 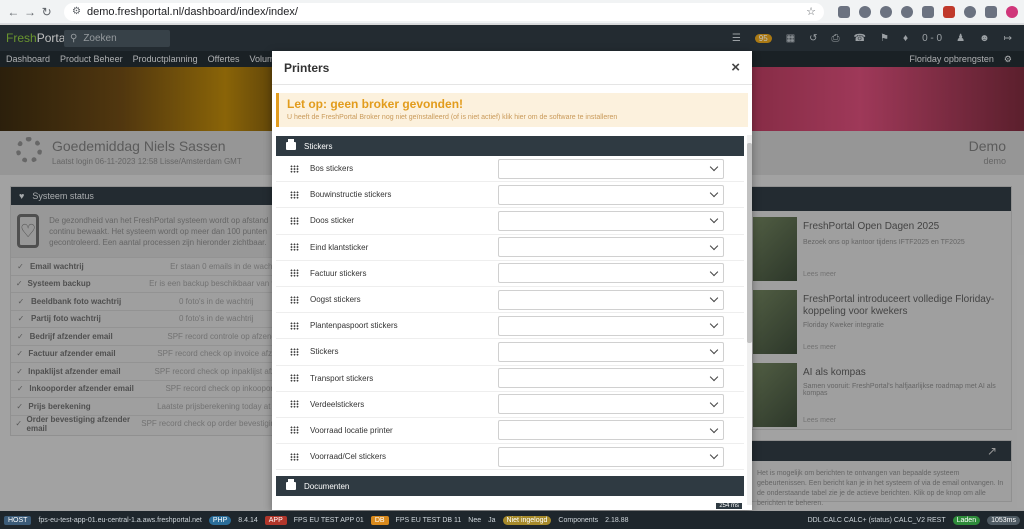 I want to click on forward-icon: →, so click(x=30, y=12).